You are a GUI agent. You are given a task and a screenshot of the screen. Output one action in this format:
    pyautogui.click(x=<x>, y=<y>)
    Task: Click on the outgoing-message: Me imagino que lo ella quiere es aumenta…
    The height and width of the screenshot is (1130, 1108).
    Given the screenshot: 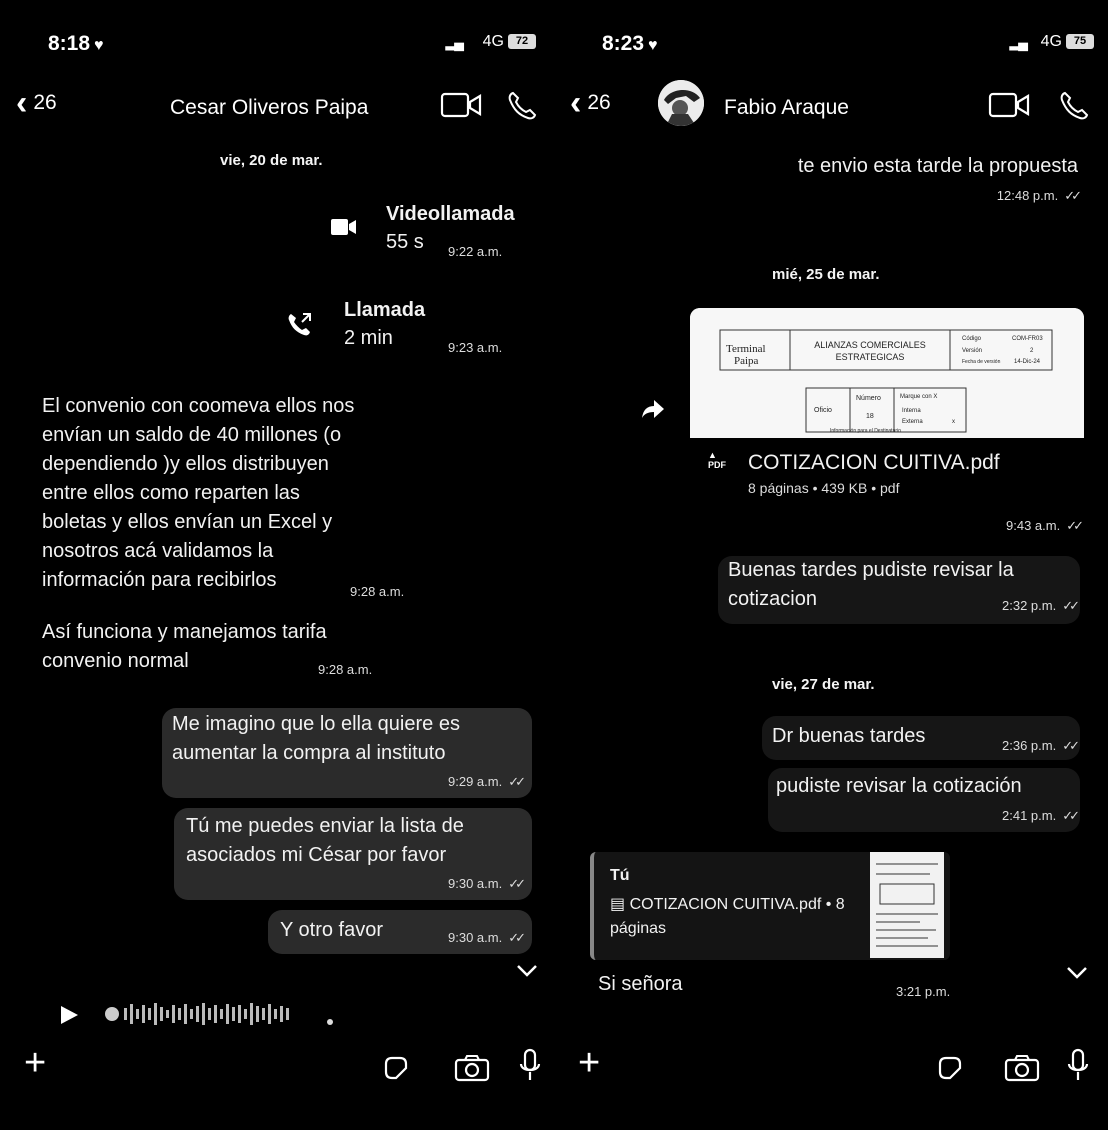 What is the action you would take?
    pyautogui.click(x=347, y=753)
    